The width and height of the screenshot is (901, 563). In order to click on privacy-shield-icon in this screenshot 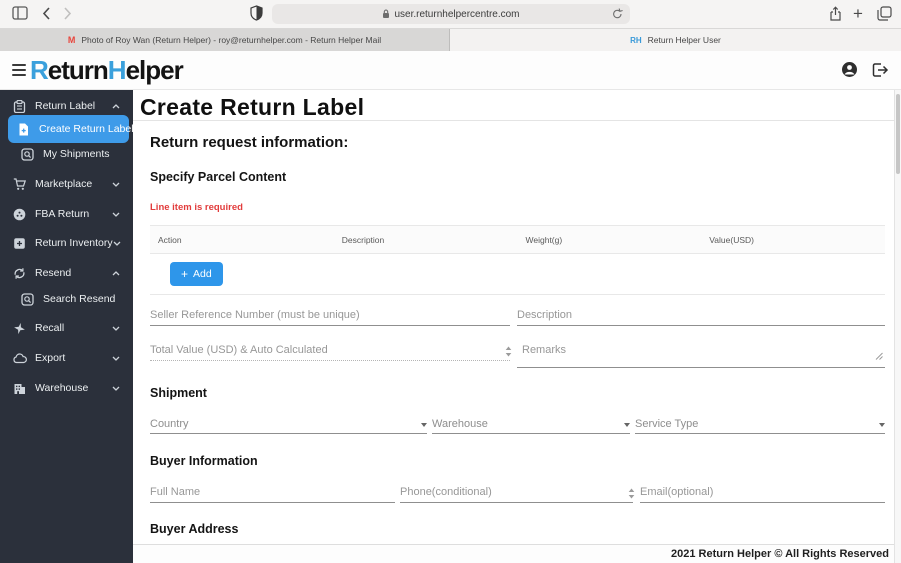, I will do `click(256, 13)`.